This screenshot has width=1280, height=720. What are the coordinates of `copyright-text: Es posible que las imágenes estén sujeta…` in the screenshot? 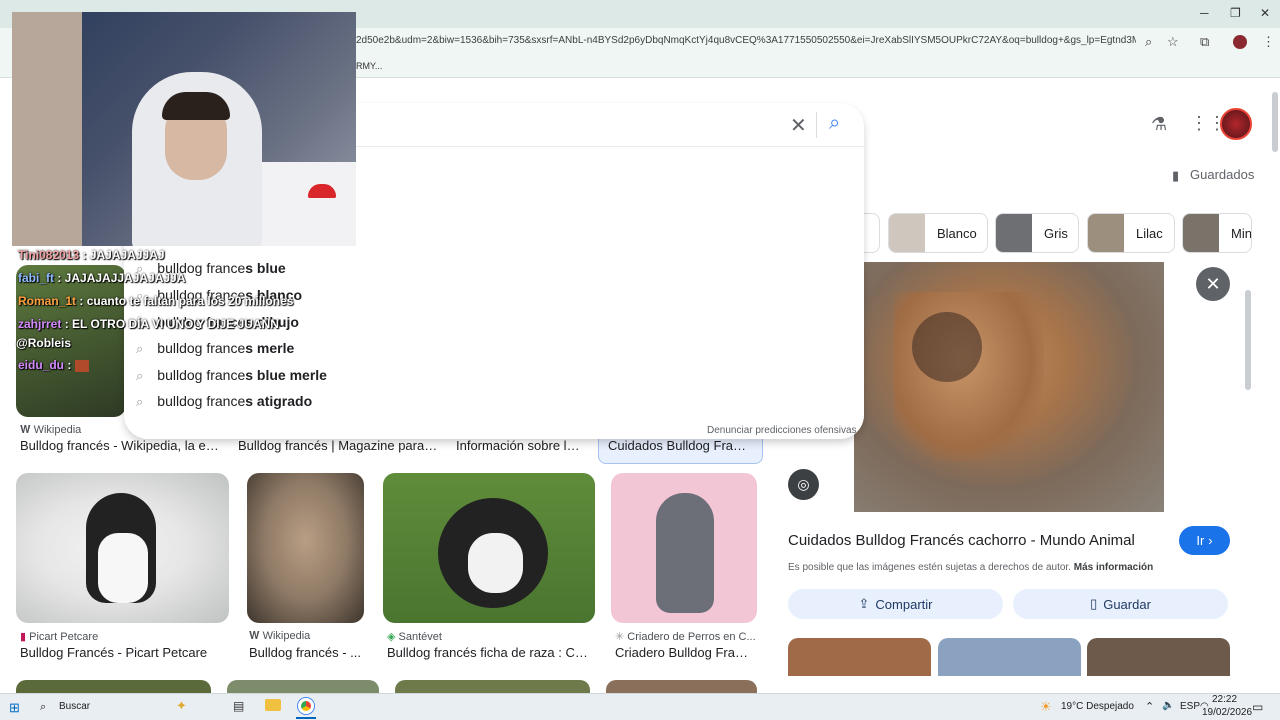 It's located at (929, 567).